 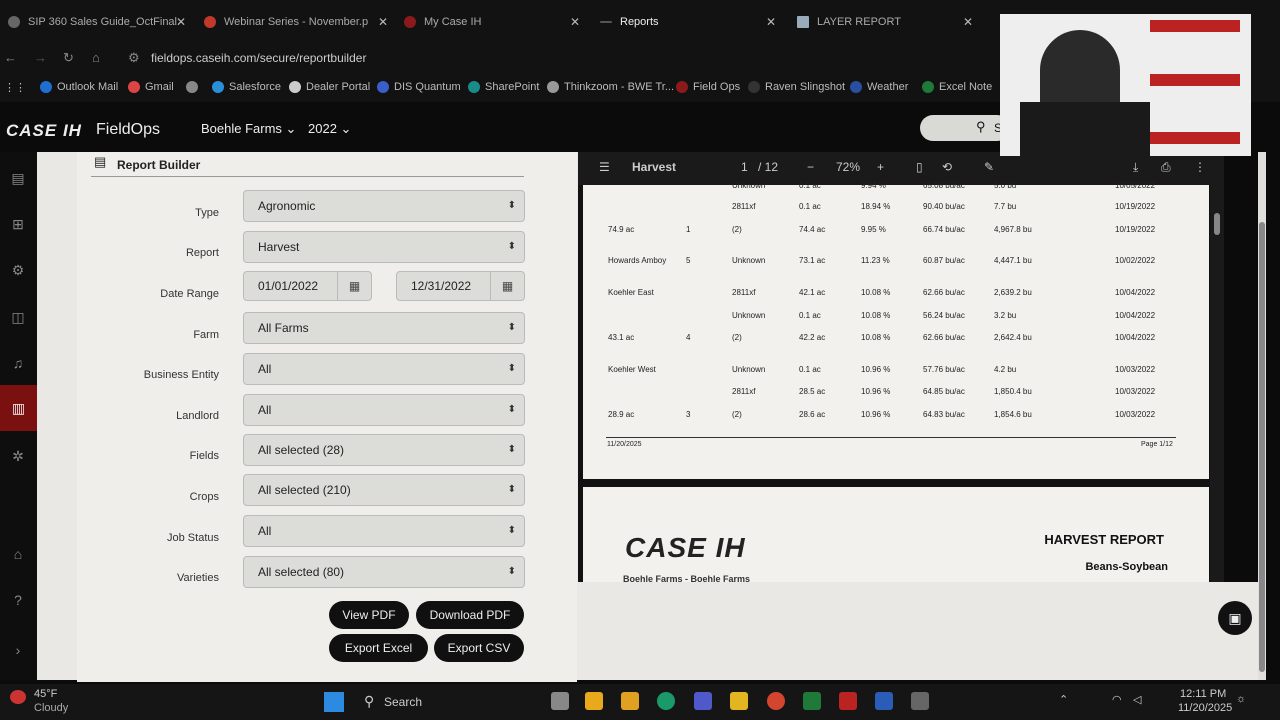 What do you see at coordinates (134, 58) in the screenshot?
I see `site-info-icon: ⚙` at bounding box center [134, 58].